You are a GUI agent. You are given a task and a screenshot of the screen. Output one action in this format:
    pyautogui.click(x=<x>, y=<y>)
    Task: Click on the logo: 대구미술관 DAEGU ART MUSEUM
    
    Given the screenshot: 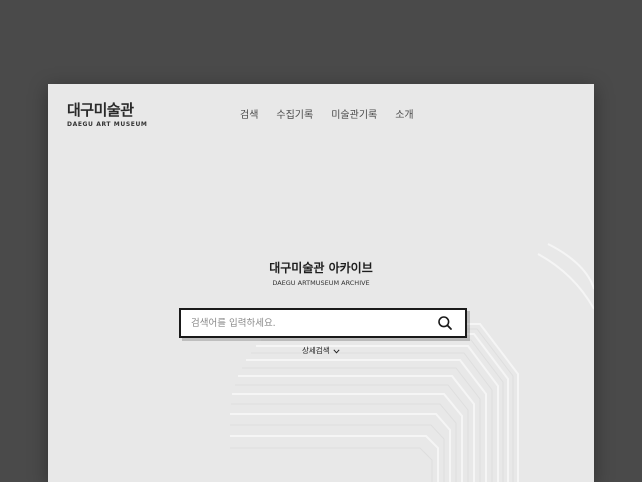 What is the action you would take?
    pyautogui.click(x=107, y=115)
    